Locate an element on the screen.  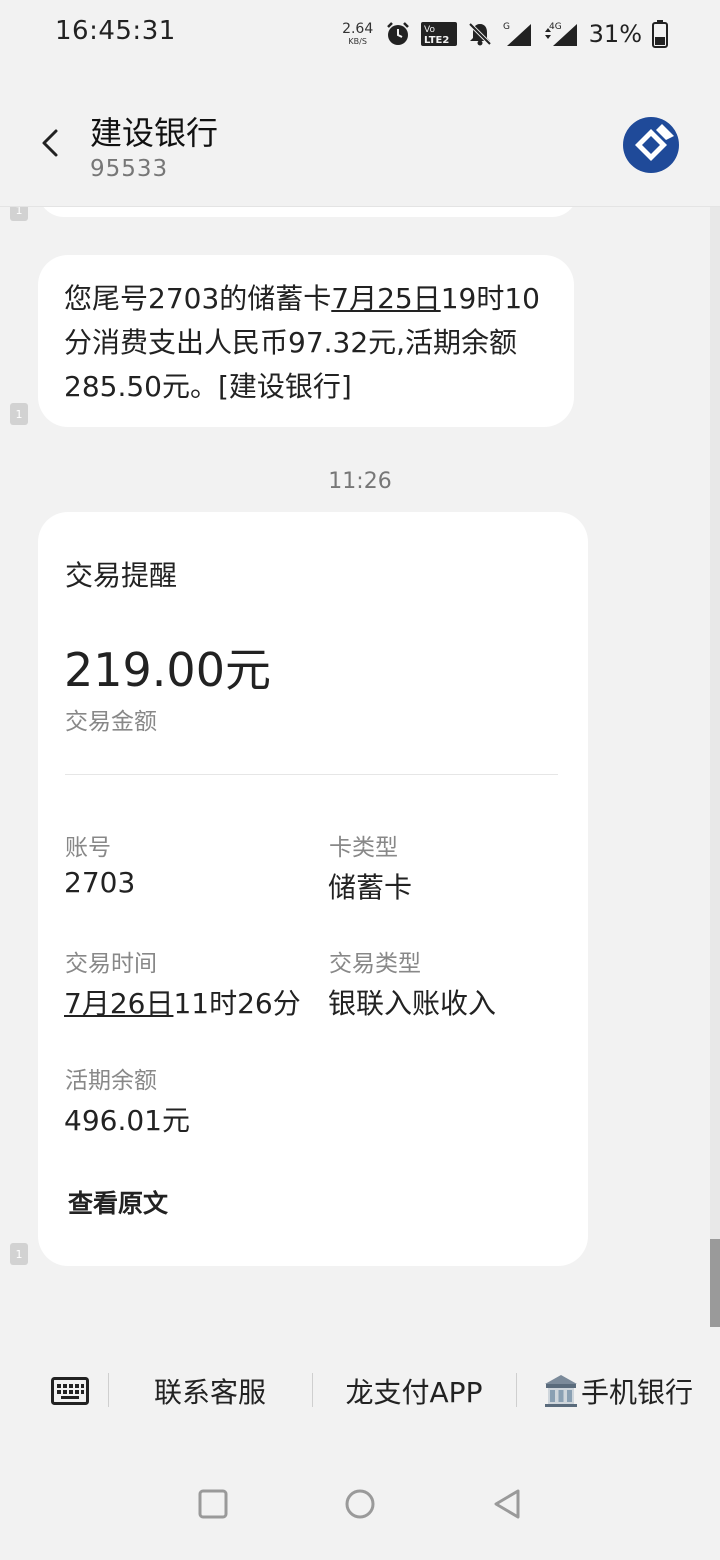
trade-time-value: 7月26日11时26分 is located at coordinates (182, 1002).